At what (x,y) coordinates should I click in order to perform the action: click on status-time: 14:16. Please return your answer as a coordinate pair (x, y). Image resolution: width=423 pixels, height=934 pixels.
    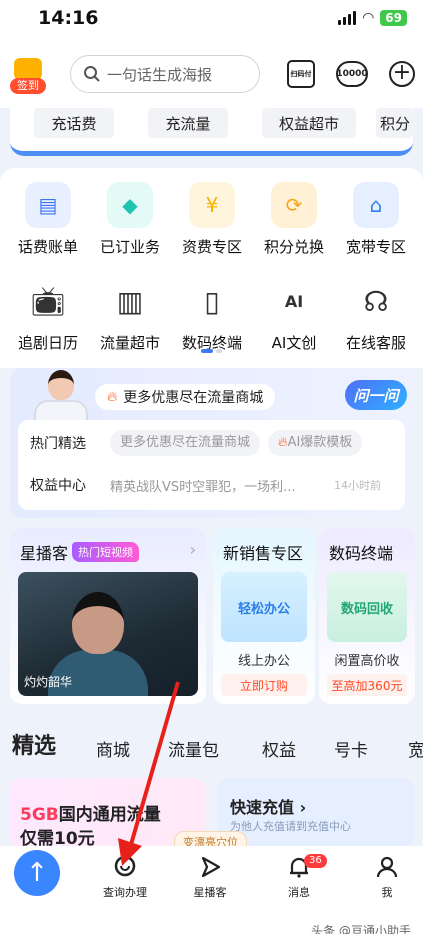
    Looking at the image, I should click on (68, 18).